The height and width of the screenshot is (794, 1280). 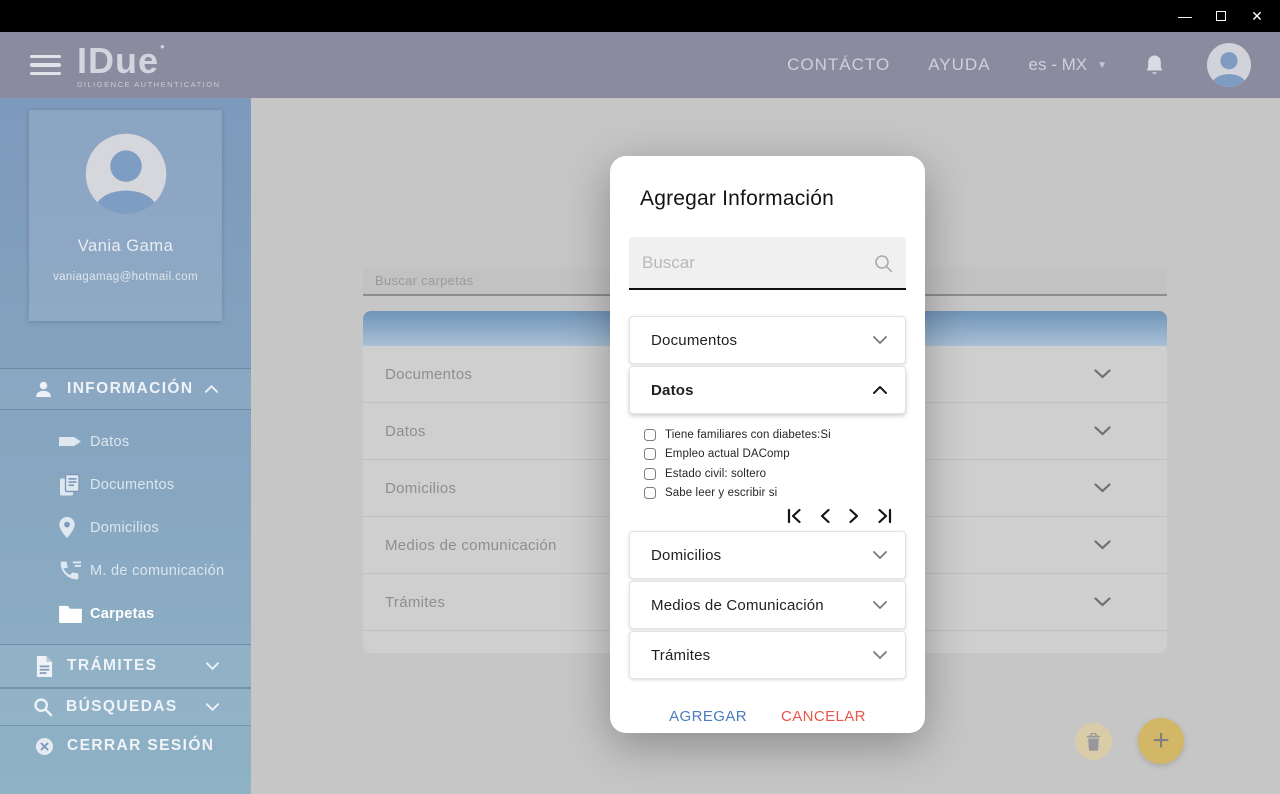 I want to click on documents-icon, so click(x=71, y=485).